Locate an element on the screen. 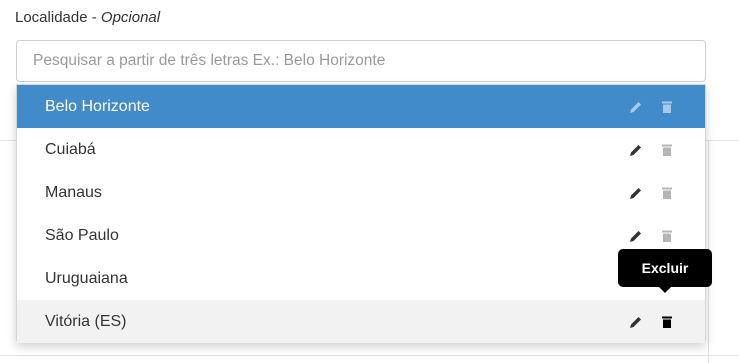 The height and width of the screenshot is (363, 739). list-item: Vitória (ES) is located at coordinates (361, 321).